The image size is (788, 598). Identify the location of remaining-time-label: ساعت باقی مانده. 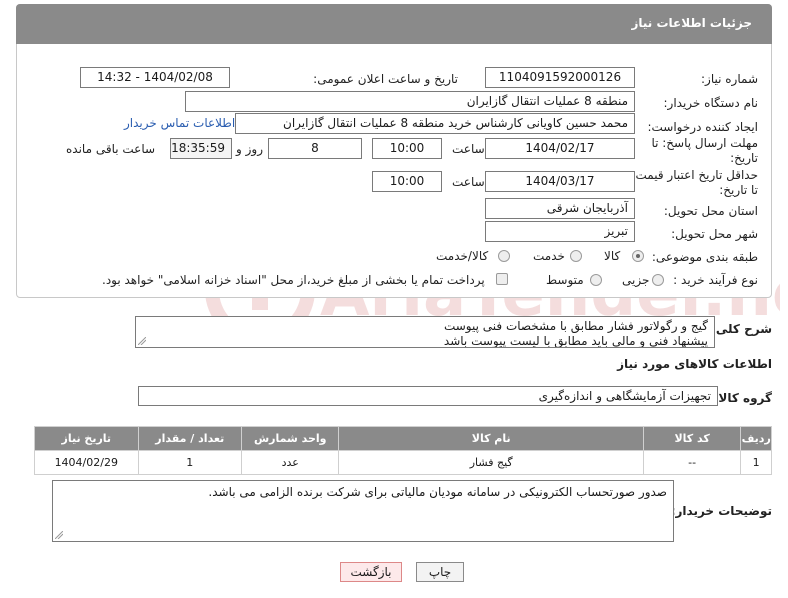
(111, 149).